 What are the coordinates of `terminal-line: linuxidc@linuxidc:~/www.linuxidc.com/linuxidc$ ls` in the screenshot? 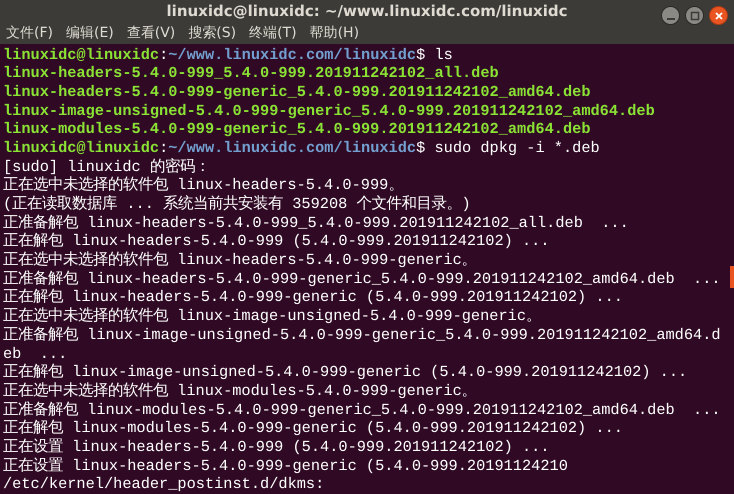 It's located at (228, 55).